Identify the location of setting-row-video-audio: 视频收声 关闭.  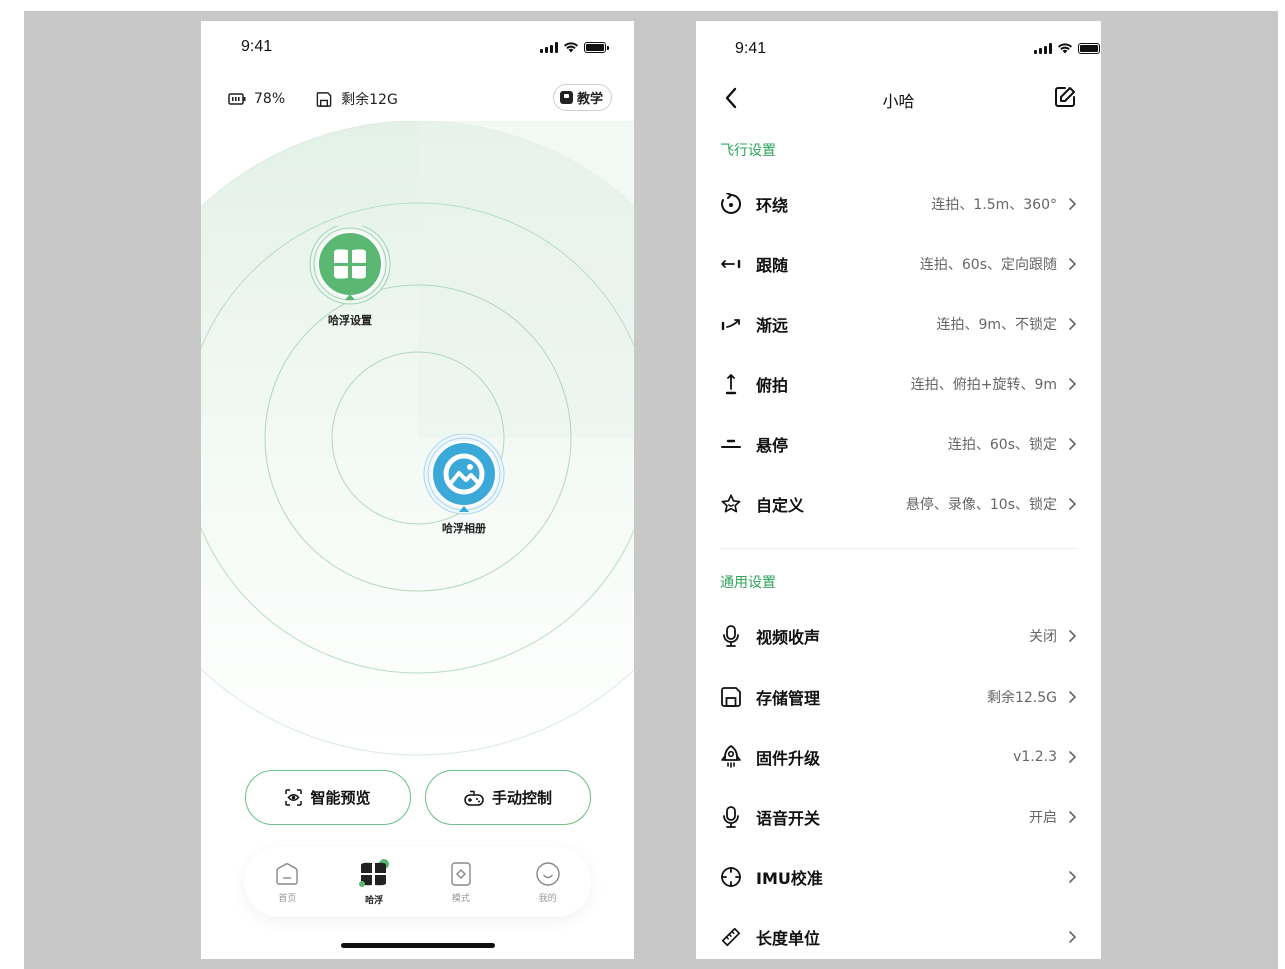
(898, 636).